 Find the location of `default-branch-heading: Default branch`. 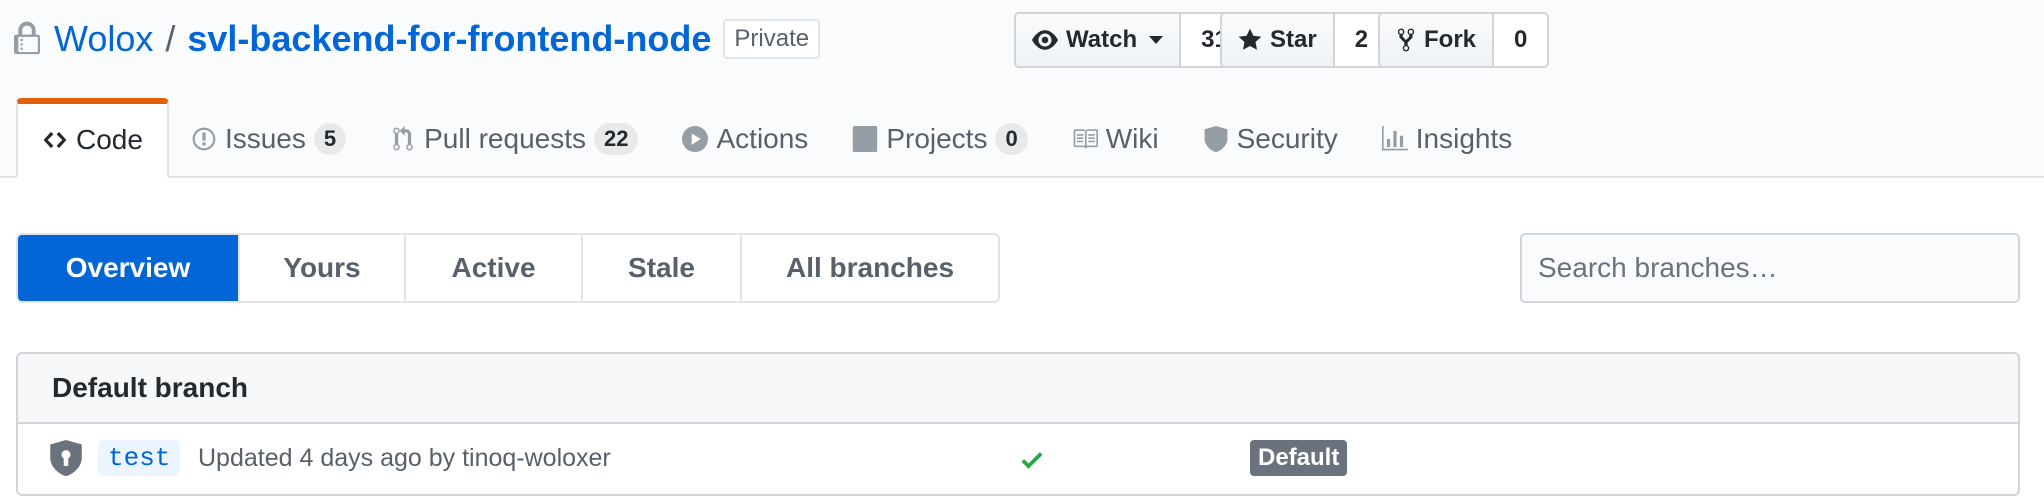

default-branch-heading: Default branch is located at coordinates (1018, 389).